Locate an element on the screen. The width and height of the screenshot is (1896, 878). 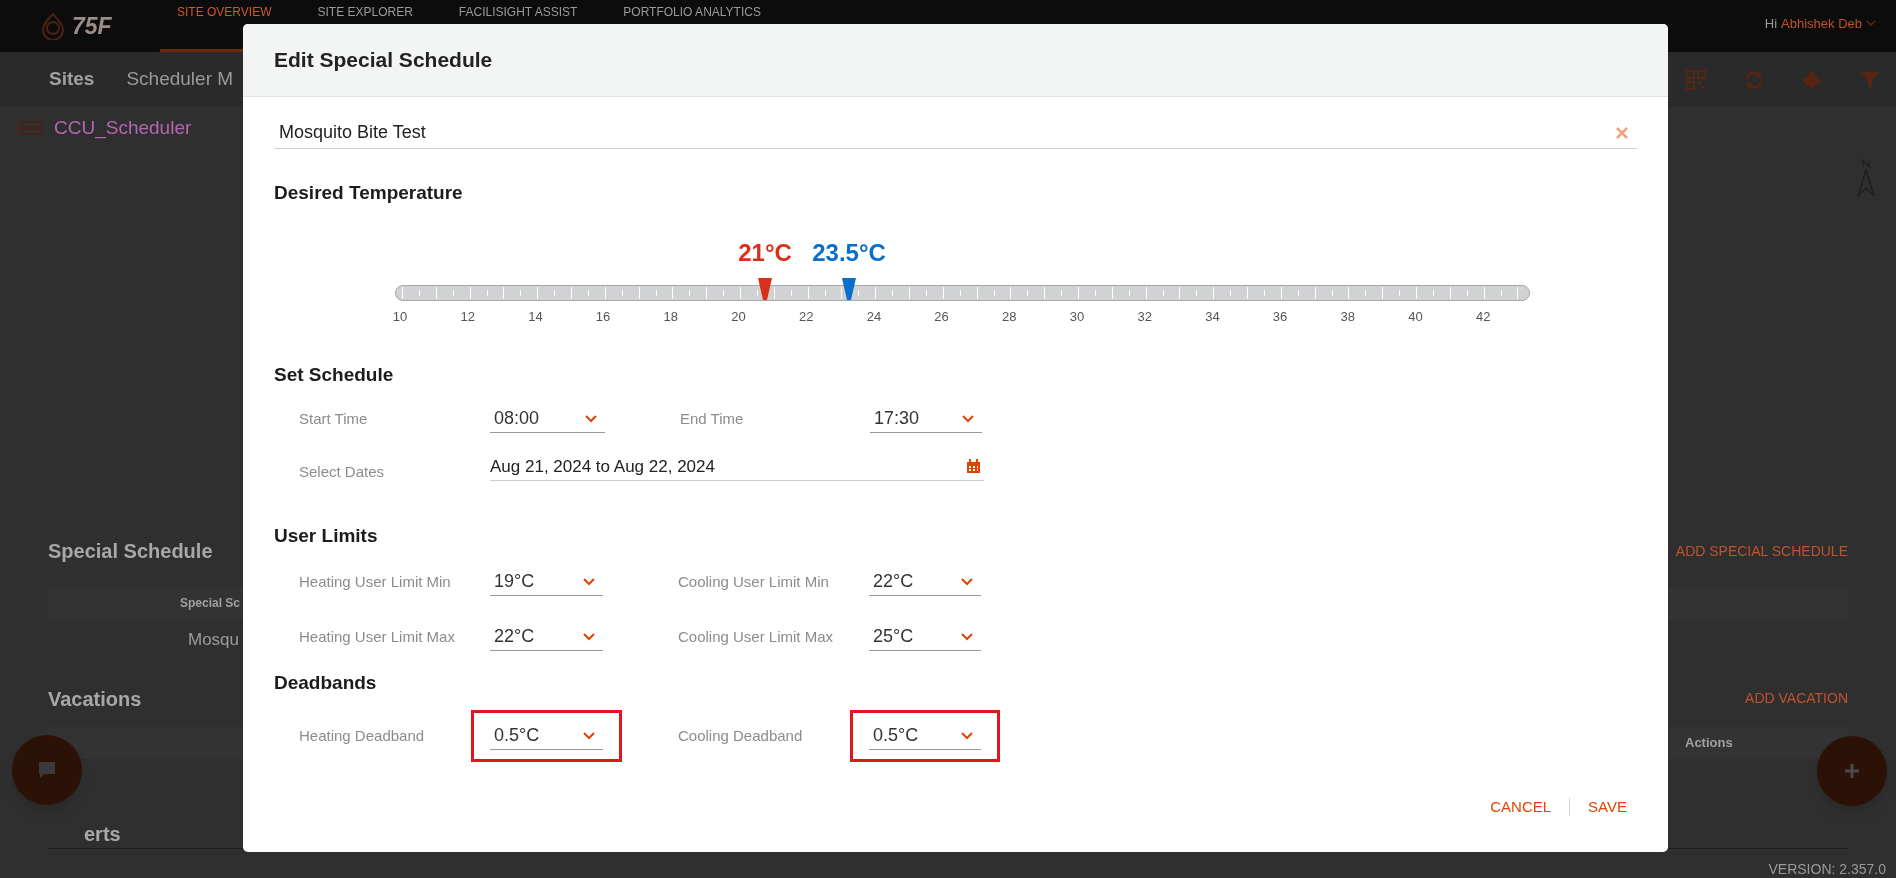
scale-label: 24 is located at coordinates (874, 317).